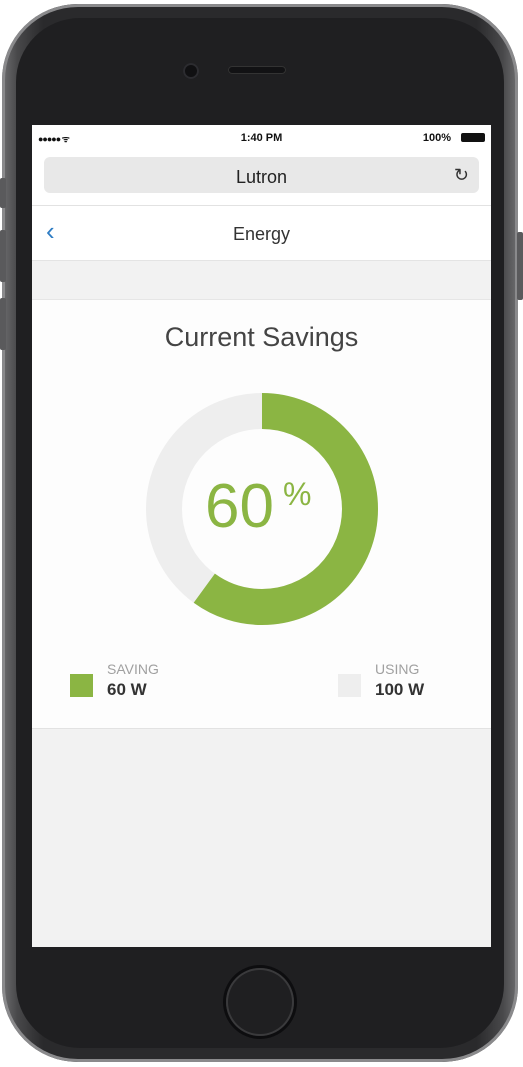  I want to click on savings-title: Current Savings, so click(261, 337).